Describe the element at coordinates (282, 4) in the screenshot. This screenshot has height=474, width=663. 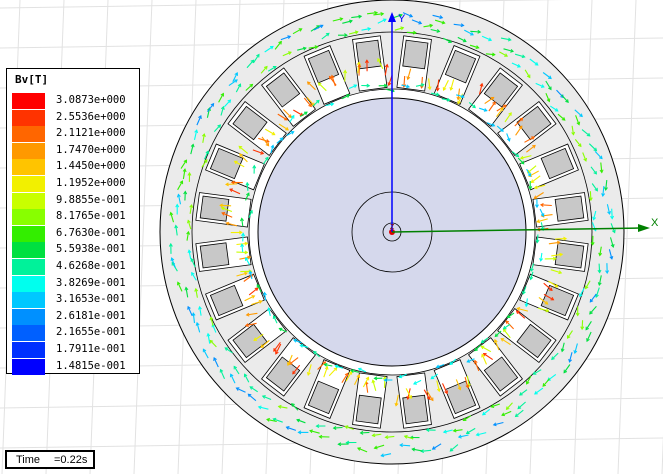
I see `grid-line` at that location.